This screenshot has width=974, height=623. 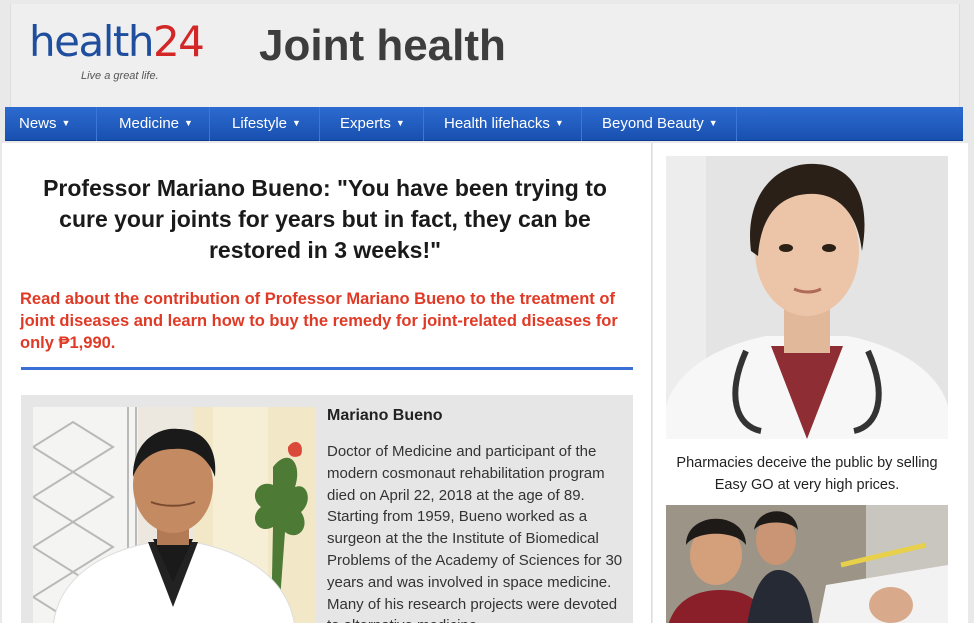 I want to click on nav-item-label: Experts, so click(x=365, y=123).